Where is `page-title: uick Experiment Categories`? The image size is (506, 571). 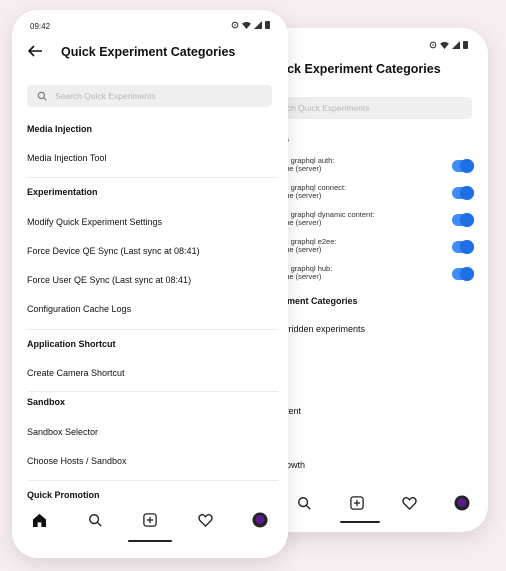
page-title: uick Experiment Categories is located at coordinates (358, 69).